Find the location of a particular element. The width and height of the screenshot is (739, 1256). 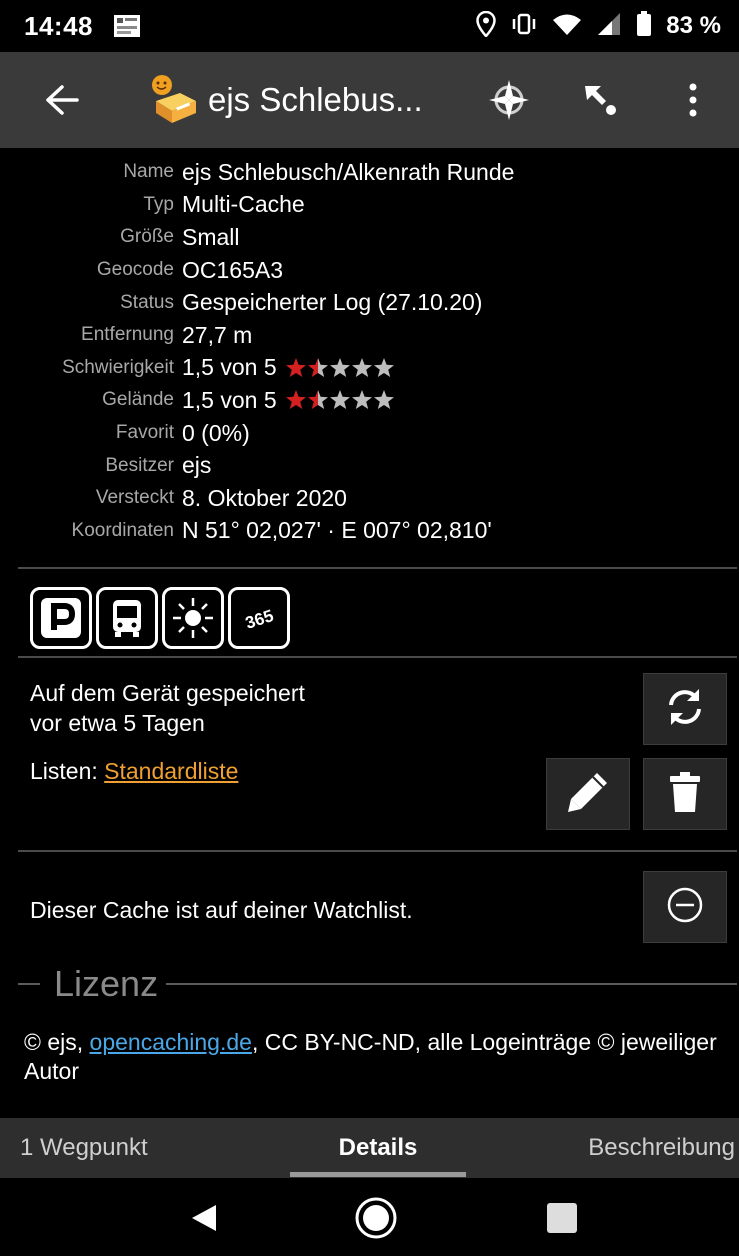

365-days-icon: 365 is located at coordinates (259, 618).